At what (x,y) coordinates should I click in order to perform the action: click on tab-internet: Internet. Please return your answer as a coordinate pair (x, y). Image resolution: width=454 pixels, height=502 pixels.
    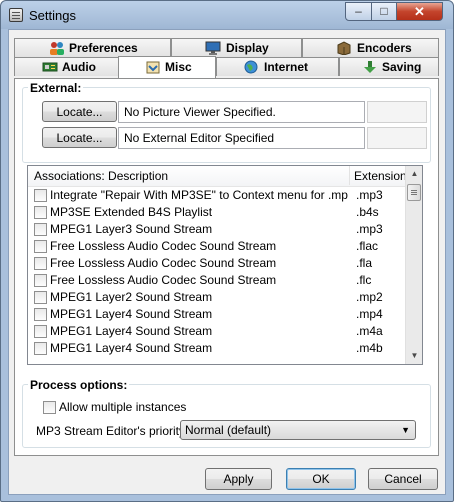
    Looking at the image, I should click on (277, 66).